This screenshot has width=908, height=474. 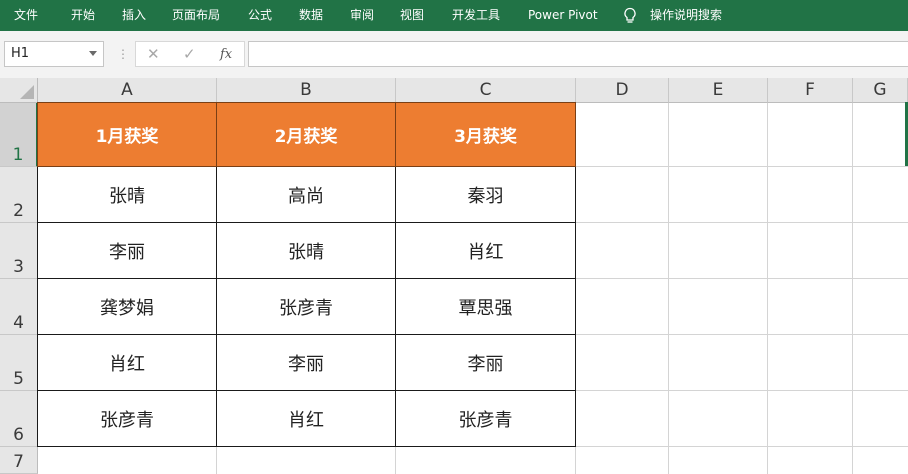 What do you see at coordinates (476, 15) in the screenshot?
I see `tab-developer: 开发工具` at bounding box center [476, 15].